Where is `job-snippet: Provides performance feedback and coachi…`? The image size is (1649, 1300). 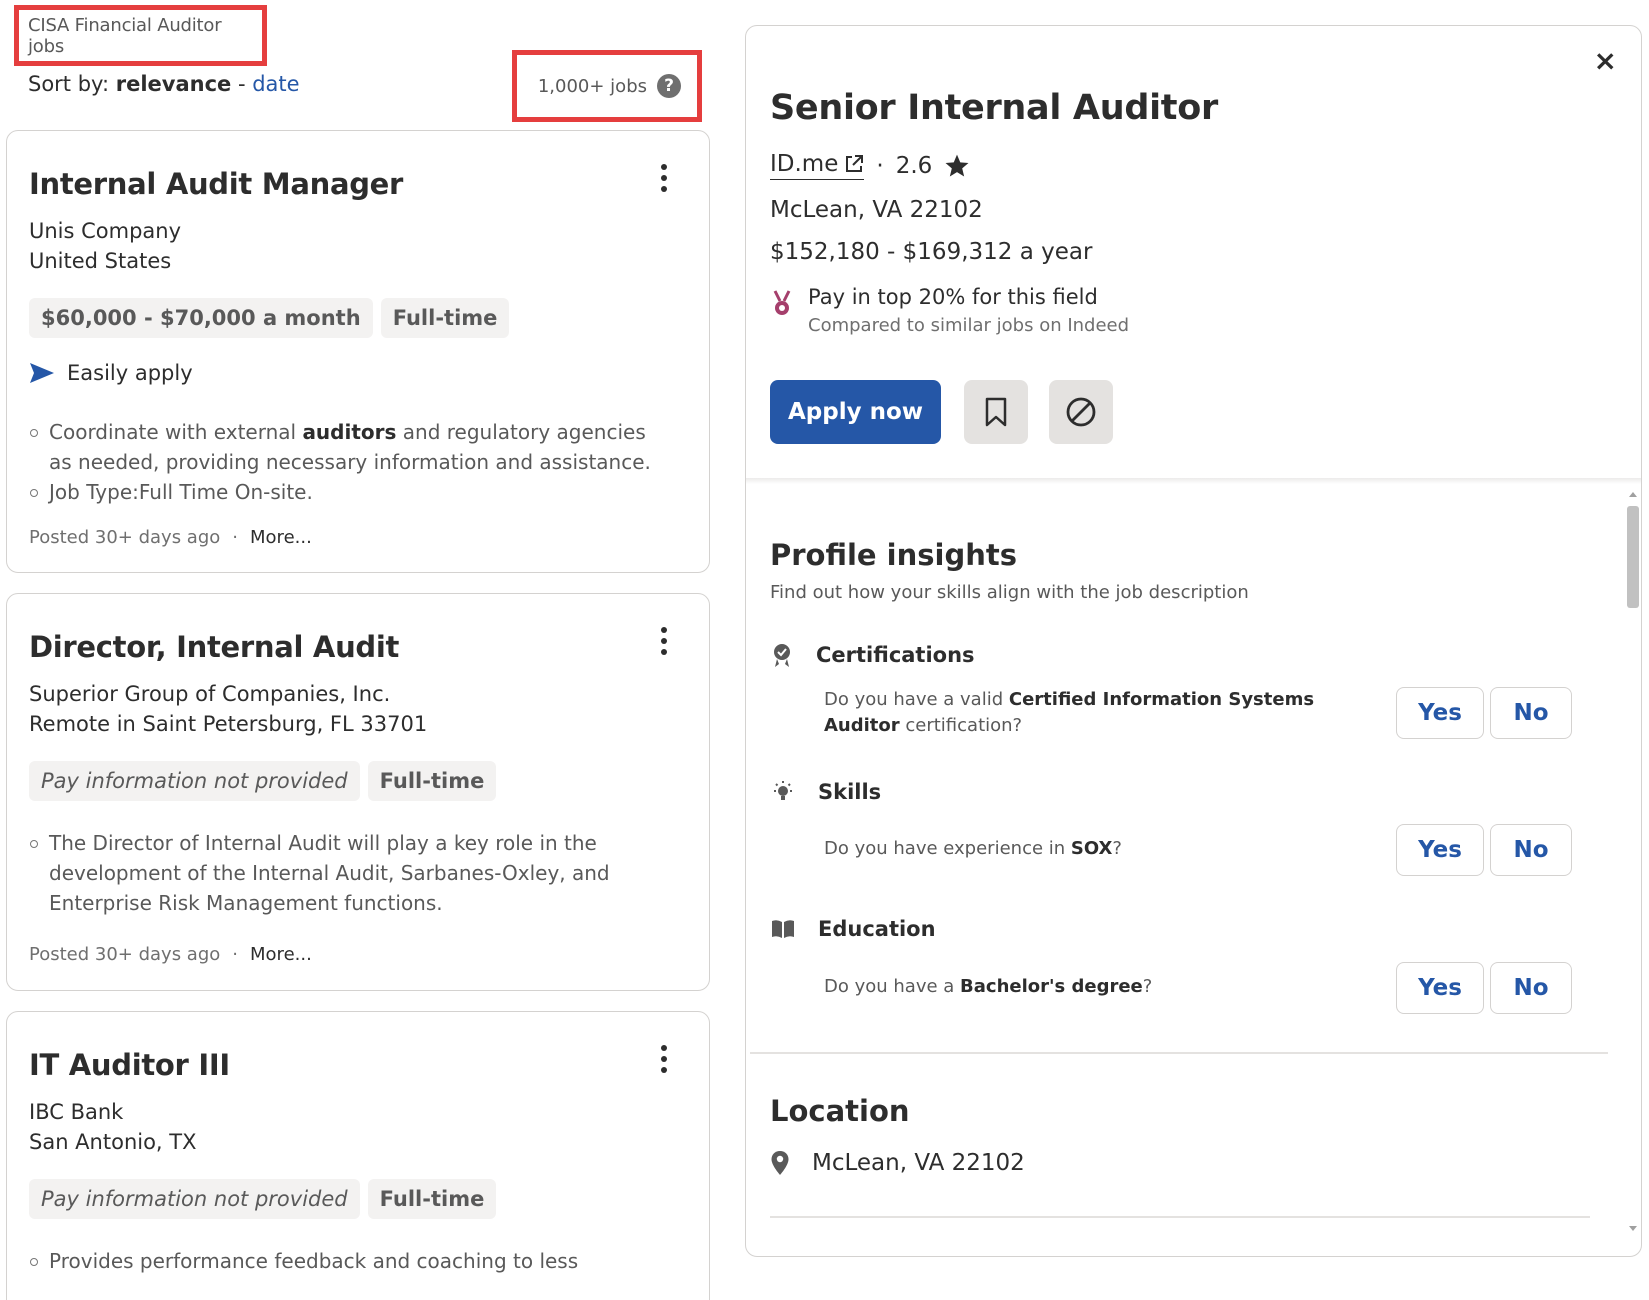 job-snippet: Provides performance feedback and coachi… is located at coordinates (344, 1261).